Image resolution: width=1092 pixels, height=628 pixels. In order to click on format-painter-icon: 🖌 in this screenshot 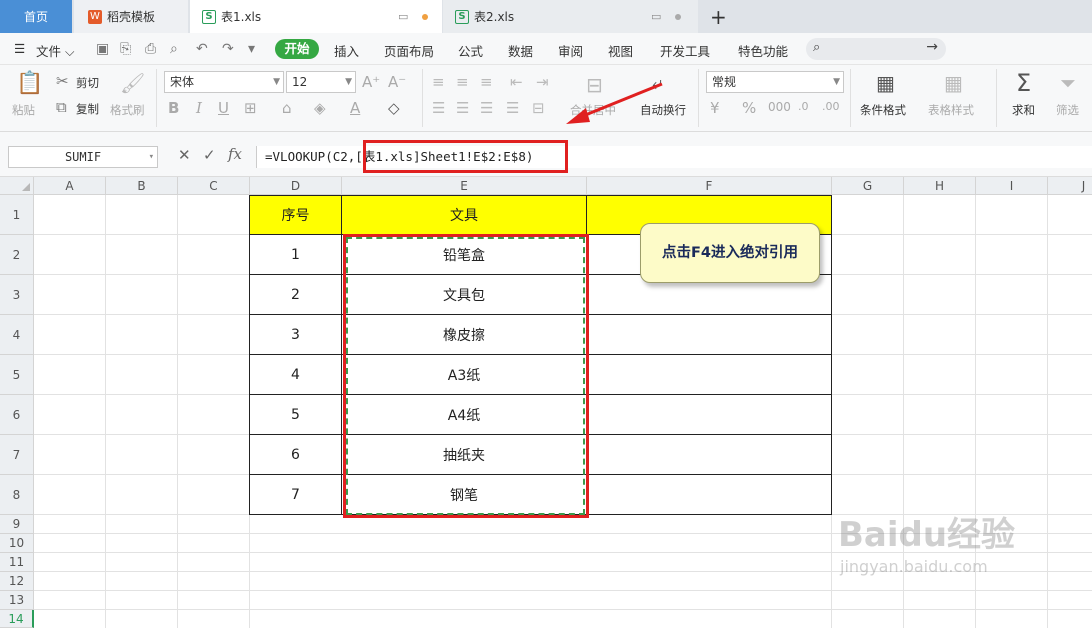, I will do `click(132, 83)`.